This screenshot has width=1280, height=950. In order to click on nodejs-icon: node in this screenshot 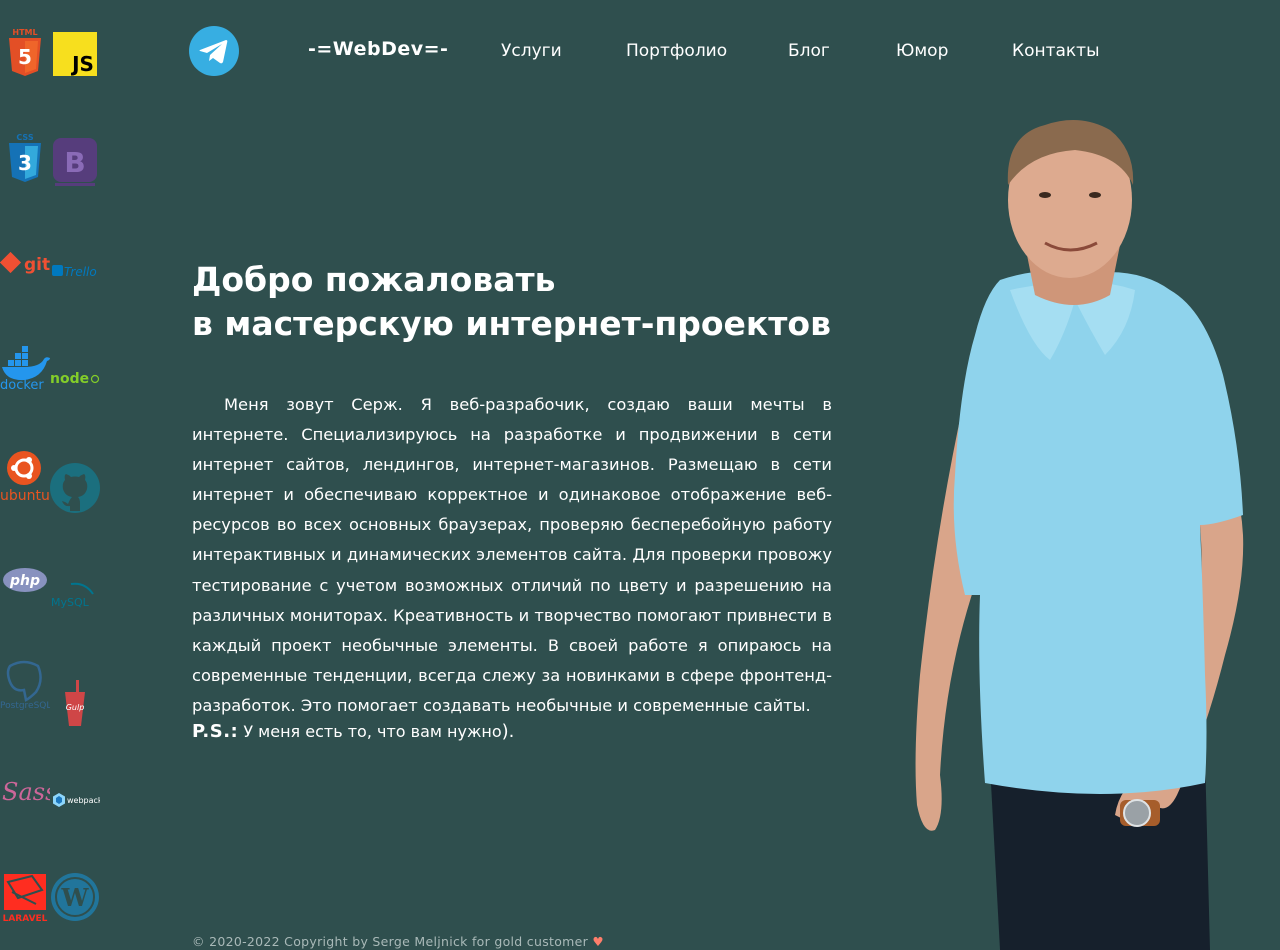, I will do `click(75, 379)`.